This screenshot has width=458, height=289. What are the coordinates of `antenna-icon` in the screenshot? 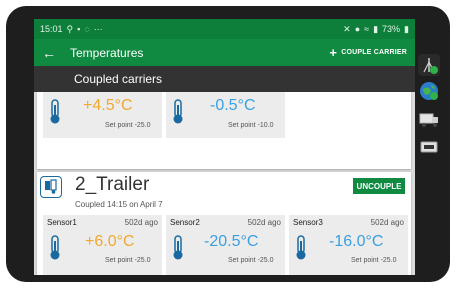 It's located at (429, 65).